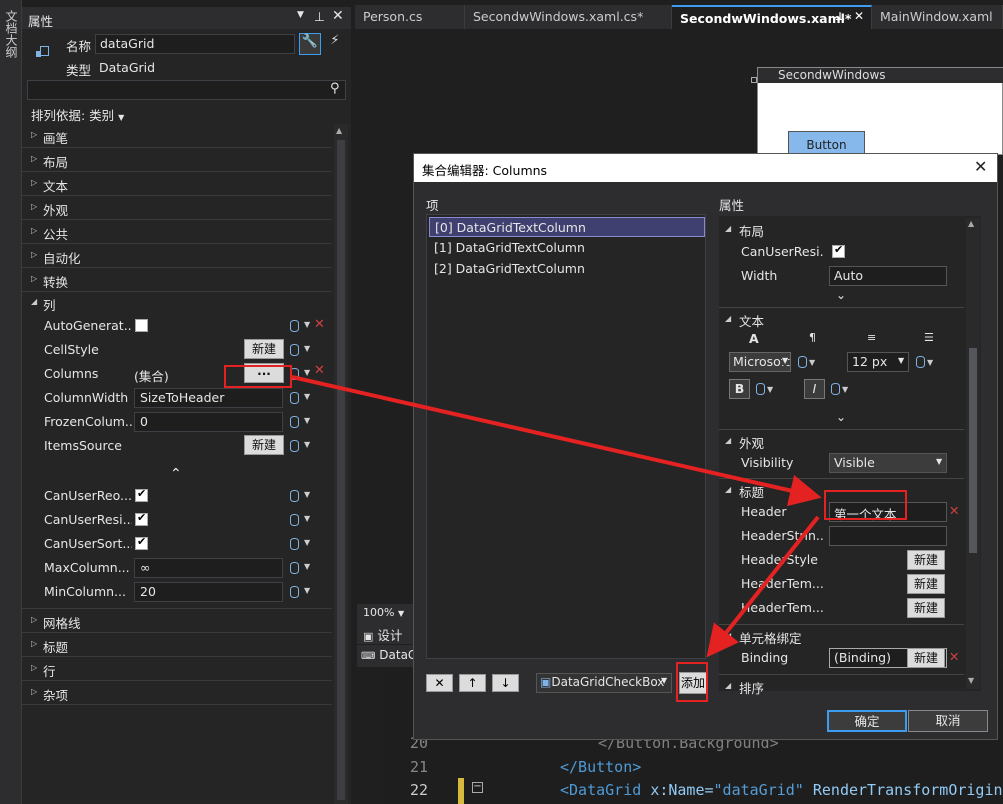 This screenshot has width=1003, height=804. Describe the element at coordinates (763, 586) in the screenshot. I see `arrow-to-add` at that location.